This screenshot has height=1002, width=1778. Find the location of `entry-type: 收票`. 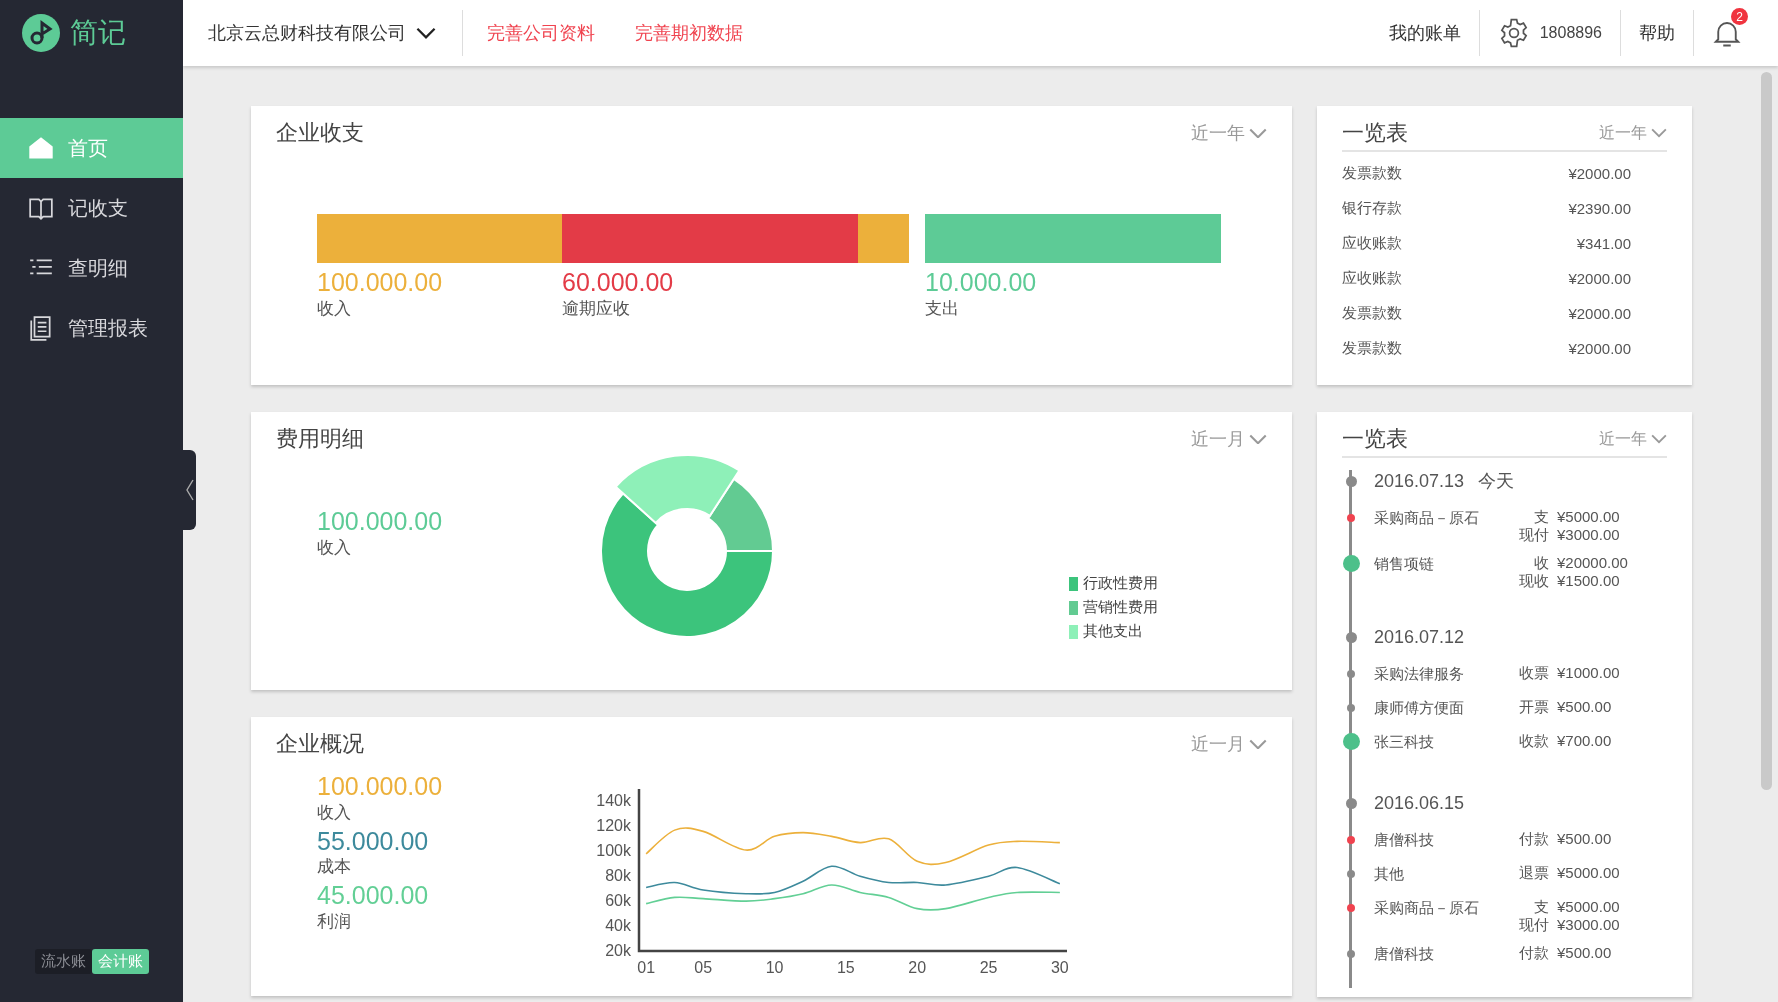

entry-type: 收票 is located at coordinates (1533, 673).